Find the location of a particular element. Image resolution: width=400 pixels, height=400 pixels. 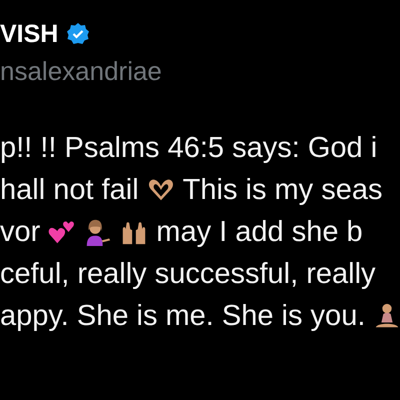

post-text: may I add she b is located at coordinates (259, 232).